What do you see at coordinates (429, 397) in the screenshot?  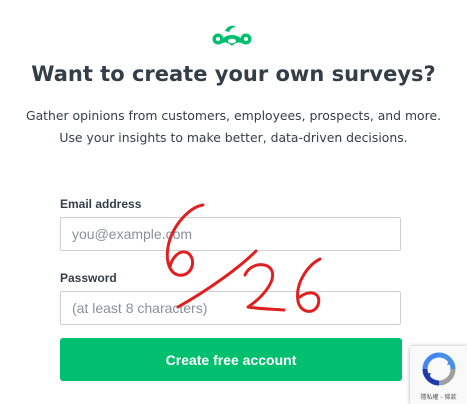 I see `recaptcha-privacy-link: 隱私權` at bounding box center [429, 397].